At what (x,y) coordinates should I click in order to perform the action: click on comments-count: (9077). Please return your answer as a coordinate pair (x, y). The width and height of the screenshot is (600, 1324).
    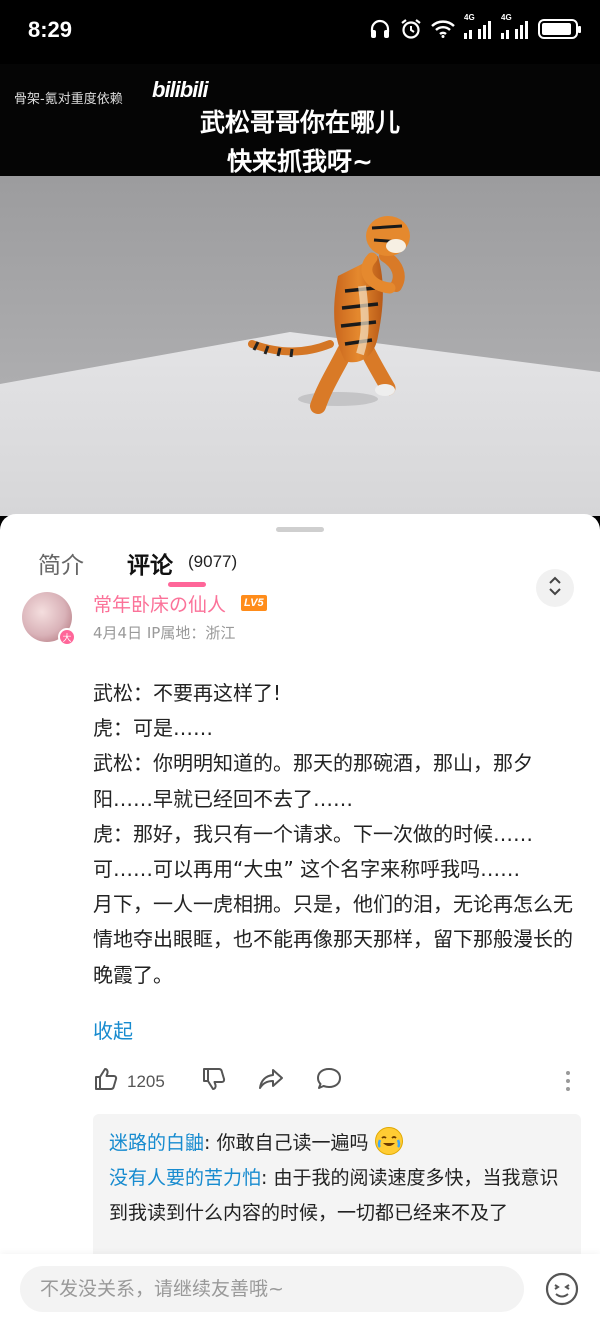
    Looking at the image, I should click on (213, 561).